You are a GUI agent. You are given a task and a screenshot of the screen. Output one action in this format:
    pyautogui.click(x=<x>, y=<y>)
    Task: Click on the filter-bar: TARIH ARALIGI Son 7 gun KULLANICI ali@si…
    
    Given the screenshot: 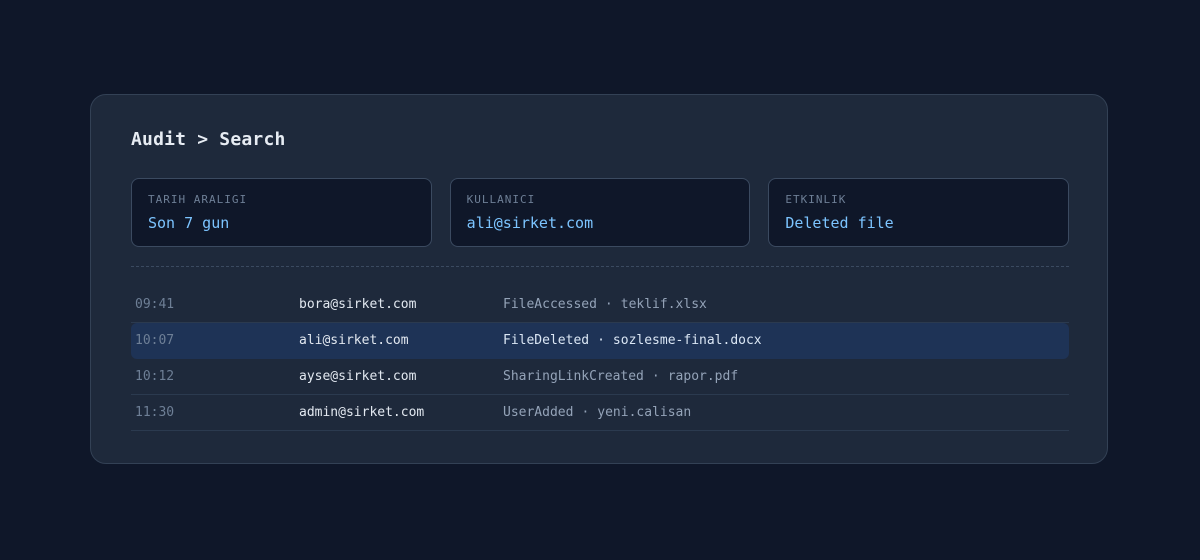 What is the action you would take?
    pyautogui.click(x=600, y=212)
    